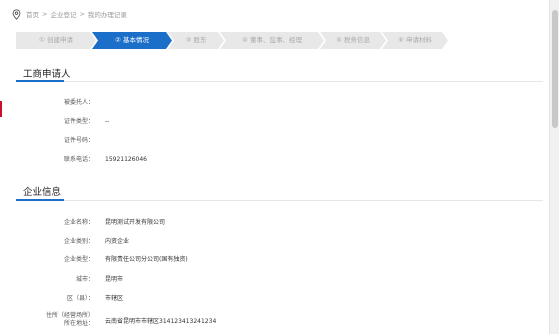 The width and height of the screenshot is (559, 334). I want to click on step-create-application: ① 创建申请, so click(56, 40).